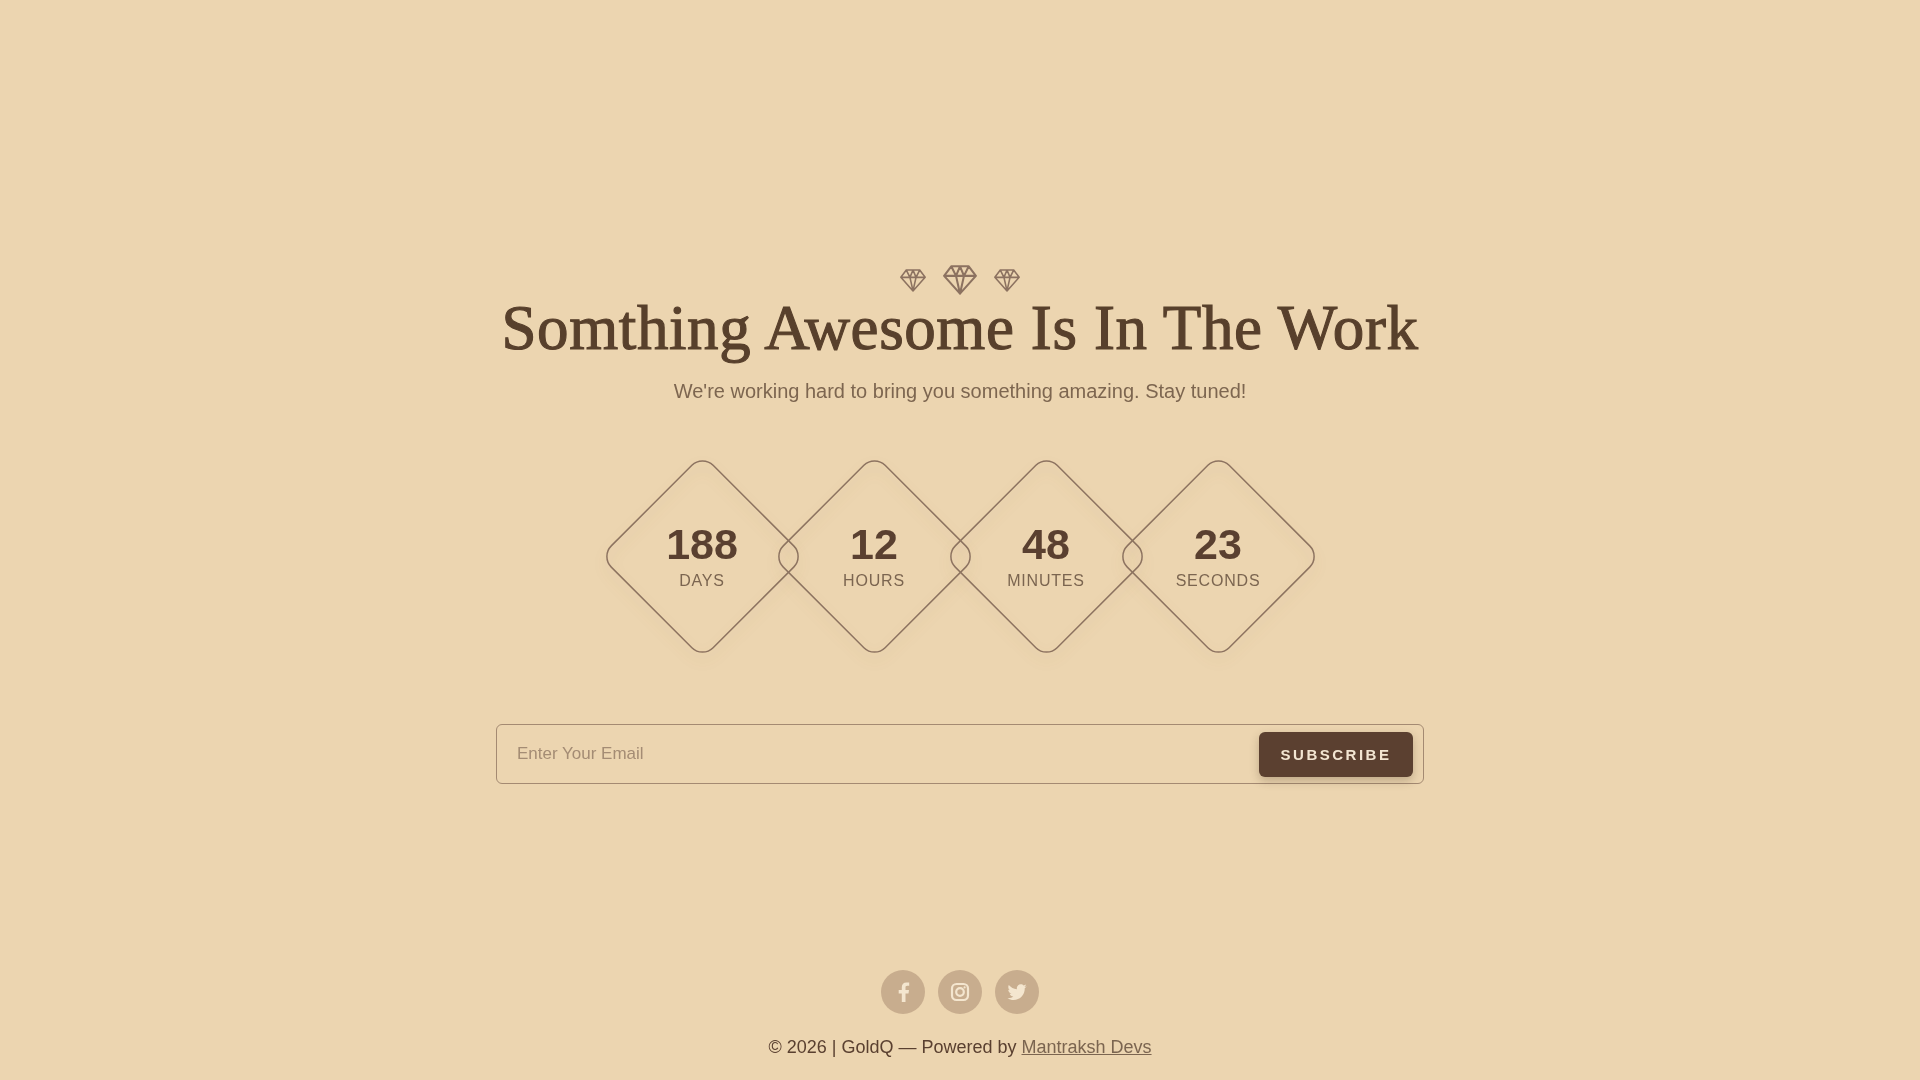 The image size is (1920, 1080). Describe the element at coordinates (874, 581) in the screenshot. I see `countdown-label: HOURS` at that location.